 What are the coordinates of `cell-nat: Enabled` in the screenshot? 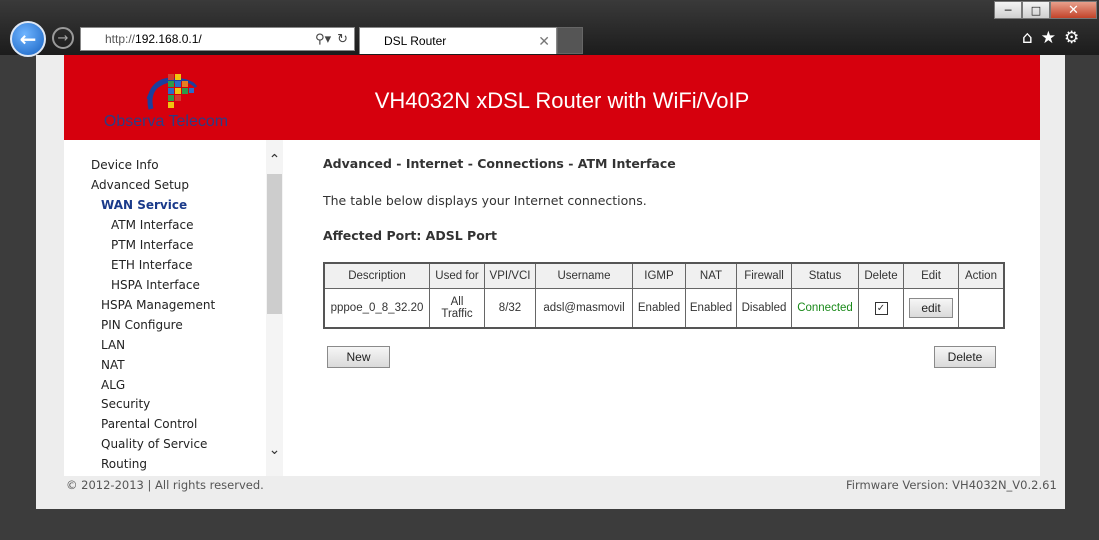 It's located at (711, 308).